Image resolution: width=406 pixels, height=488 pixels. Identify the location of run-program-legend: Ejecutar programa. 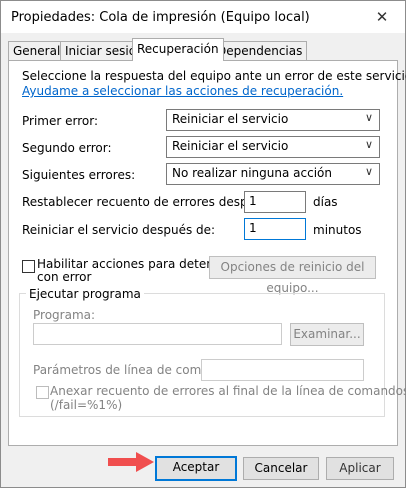
(85, 294).